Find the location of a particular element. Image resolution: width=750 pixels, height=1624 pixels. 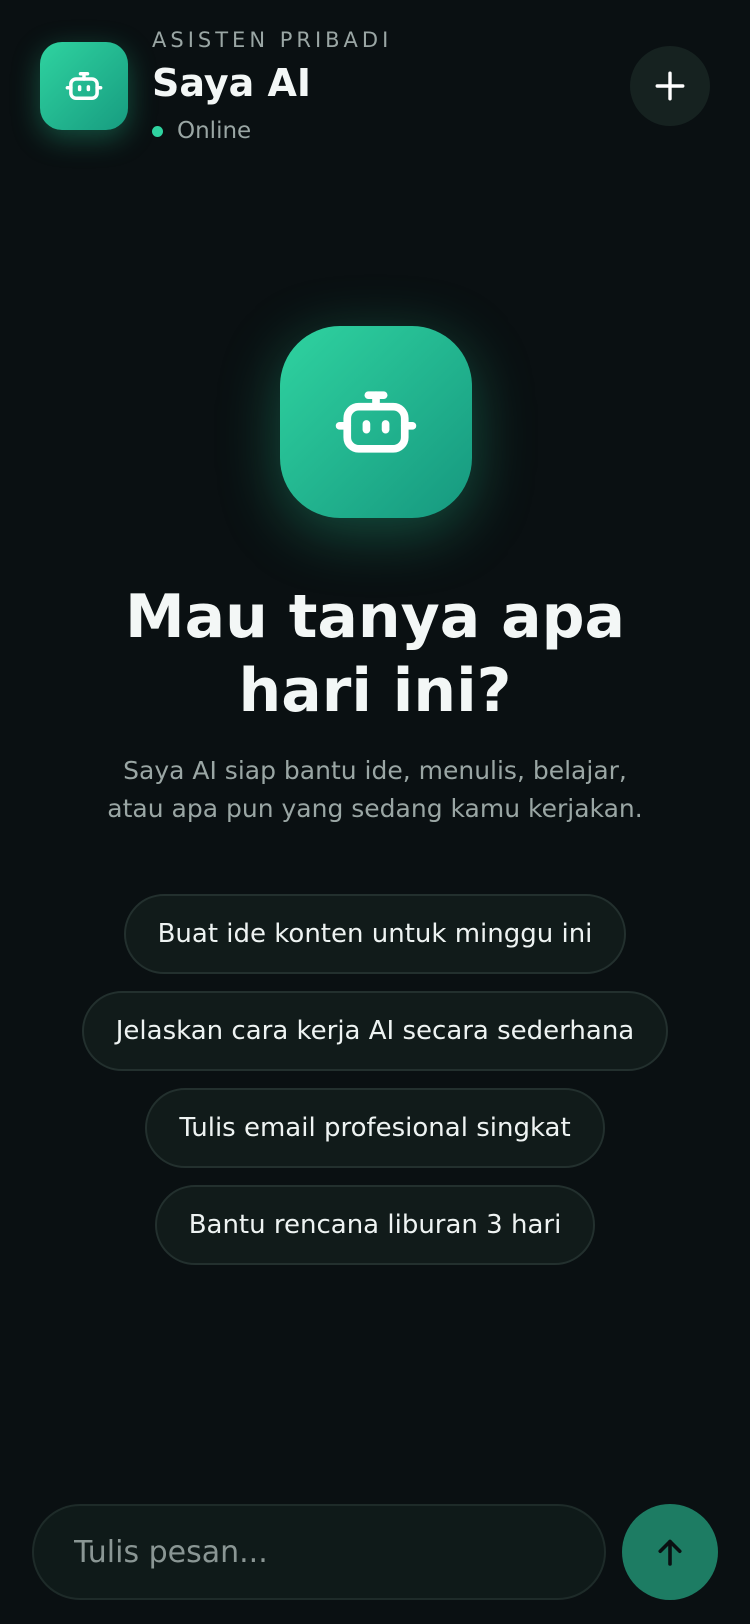

header-text: ASISTEN PRIBADI Saya AI Online is located at coordinates (272, 86).